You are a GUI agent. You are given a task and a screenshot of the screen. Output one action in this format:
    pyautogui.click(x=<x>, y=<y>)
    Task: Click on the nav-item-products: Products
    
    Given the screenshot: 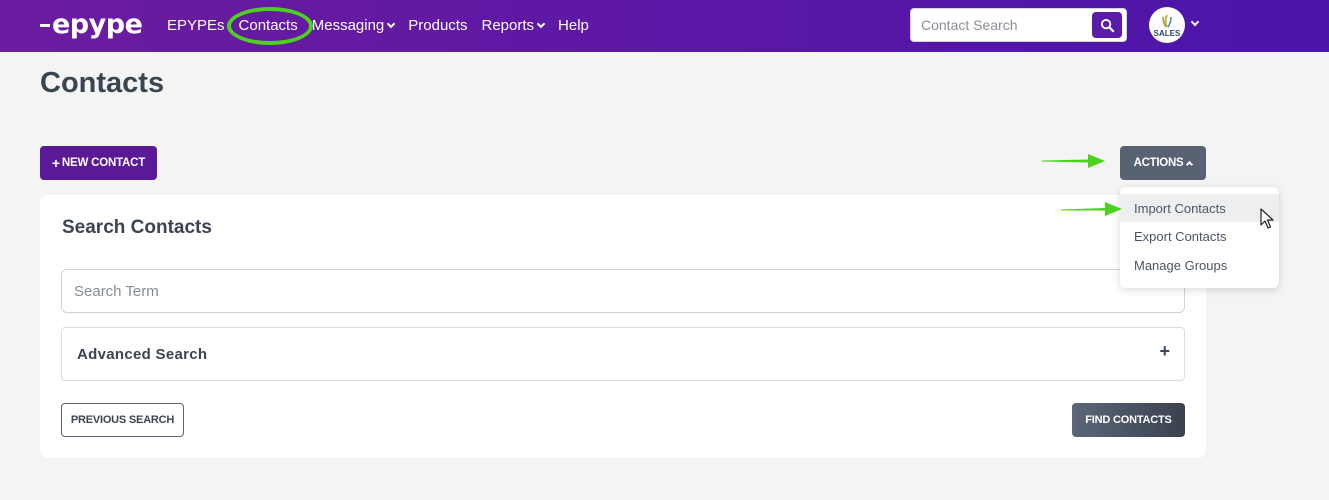 What is the action you would take?
    pyautogui.click(x=437, y=25)
    